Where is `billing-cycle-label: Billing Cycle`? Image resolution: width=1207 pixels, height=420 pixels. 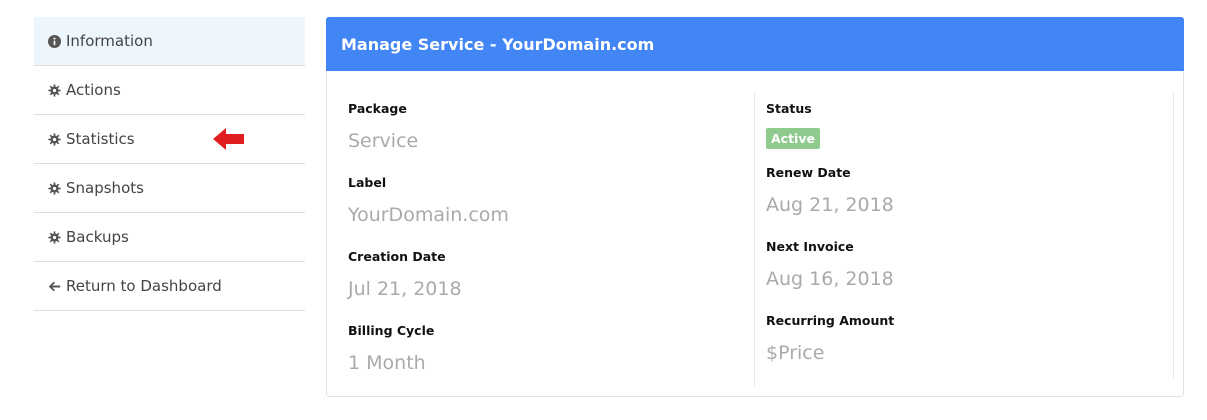
billing-cycle-label: Billing Cycle is located at coordinates (391, 330).